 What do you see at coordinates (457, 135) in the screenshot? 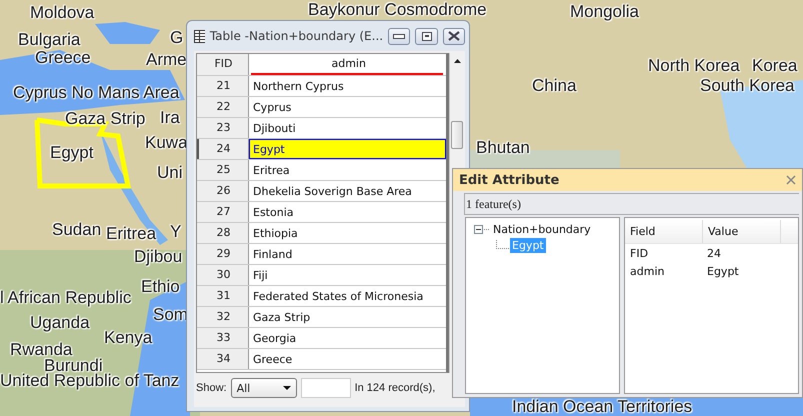
I see `scroll-thumb` at bounding box center [457, 135].